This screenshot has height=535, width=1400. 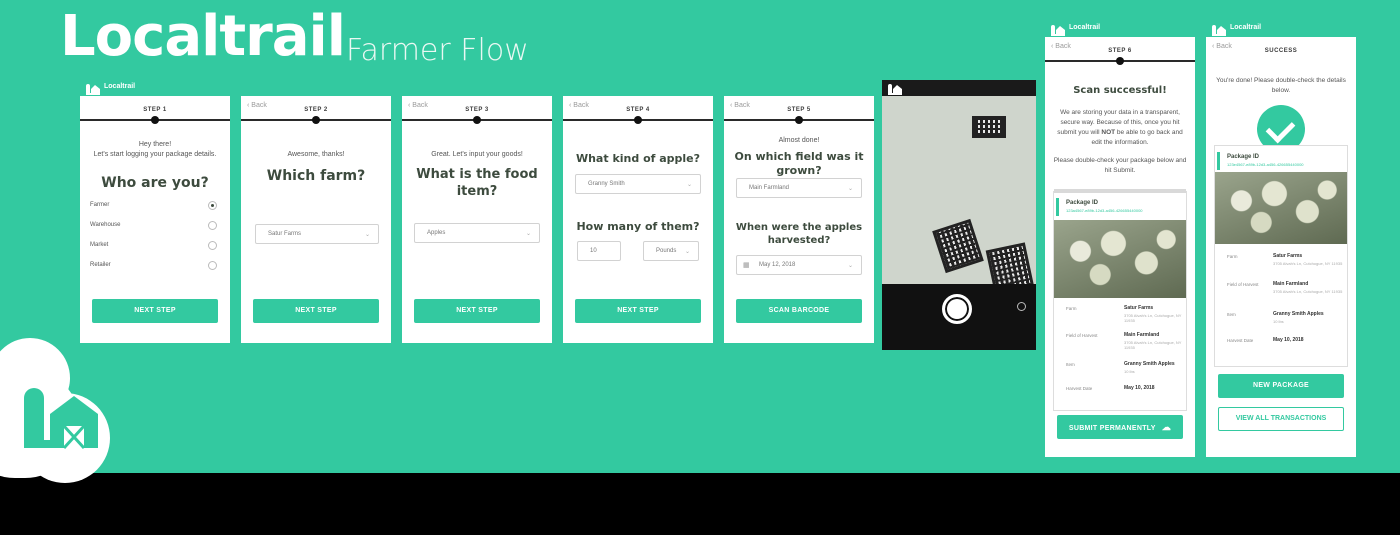 What do you see at coordinates (212, 245) in the screenshot?
I see `radio-market` at bounding box center [212, 245].